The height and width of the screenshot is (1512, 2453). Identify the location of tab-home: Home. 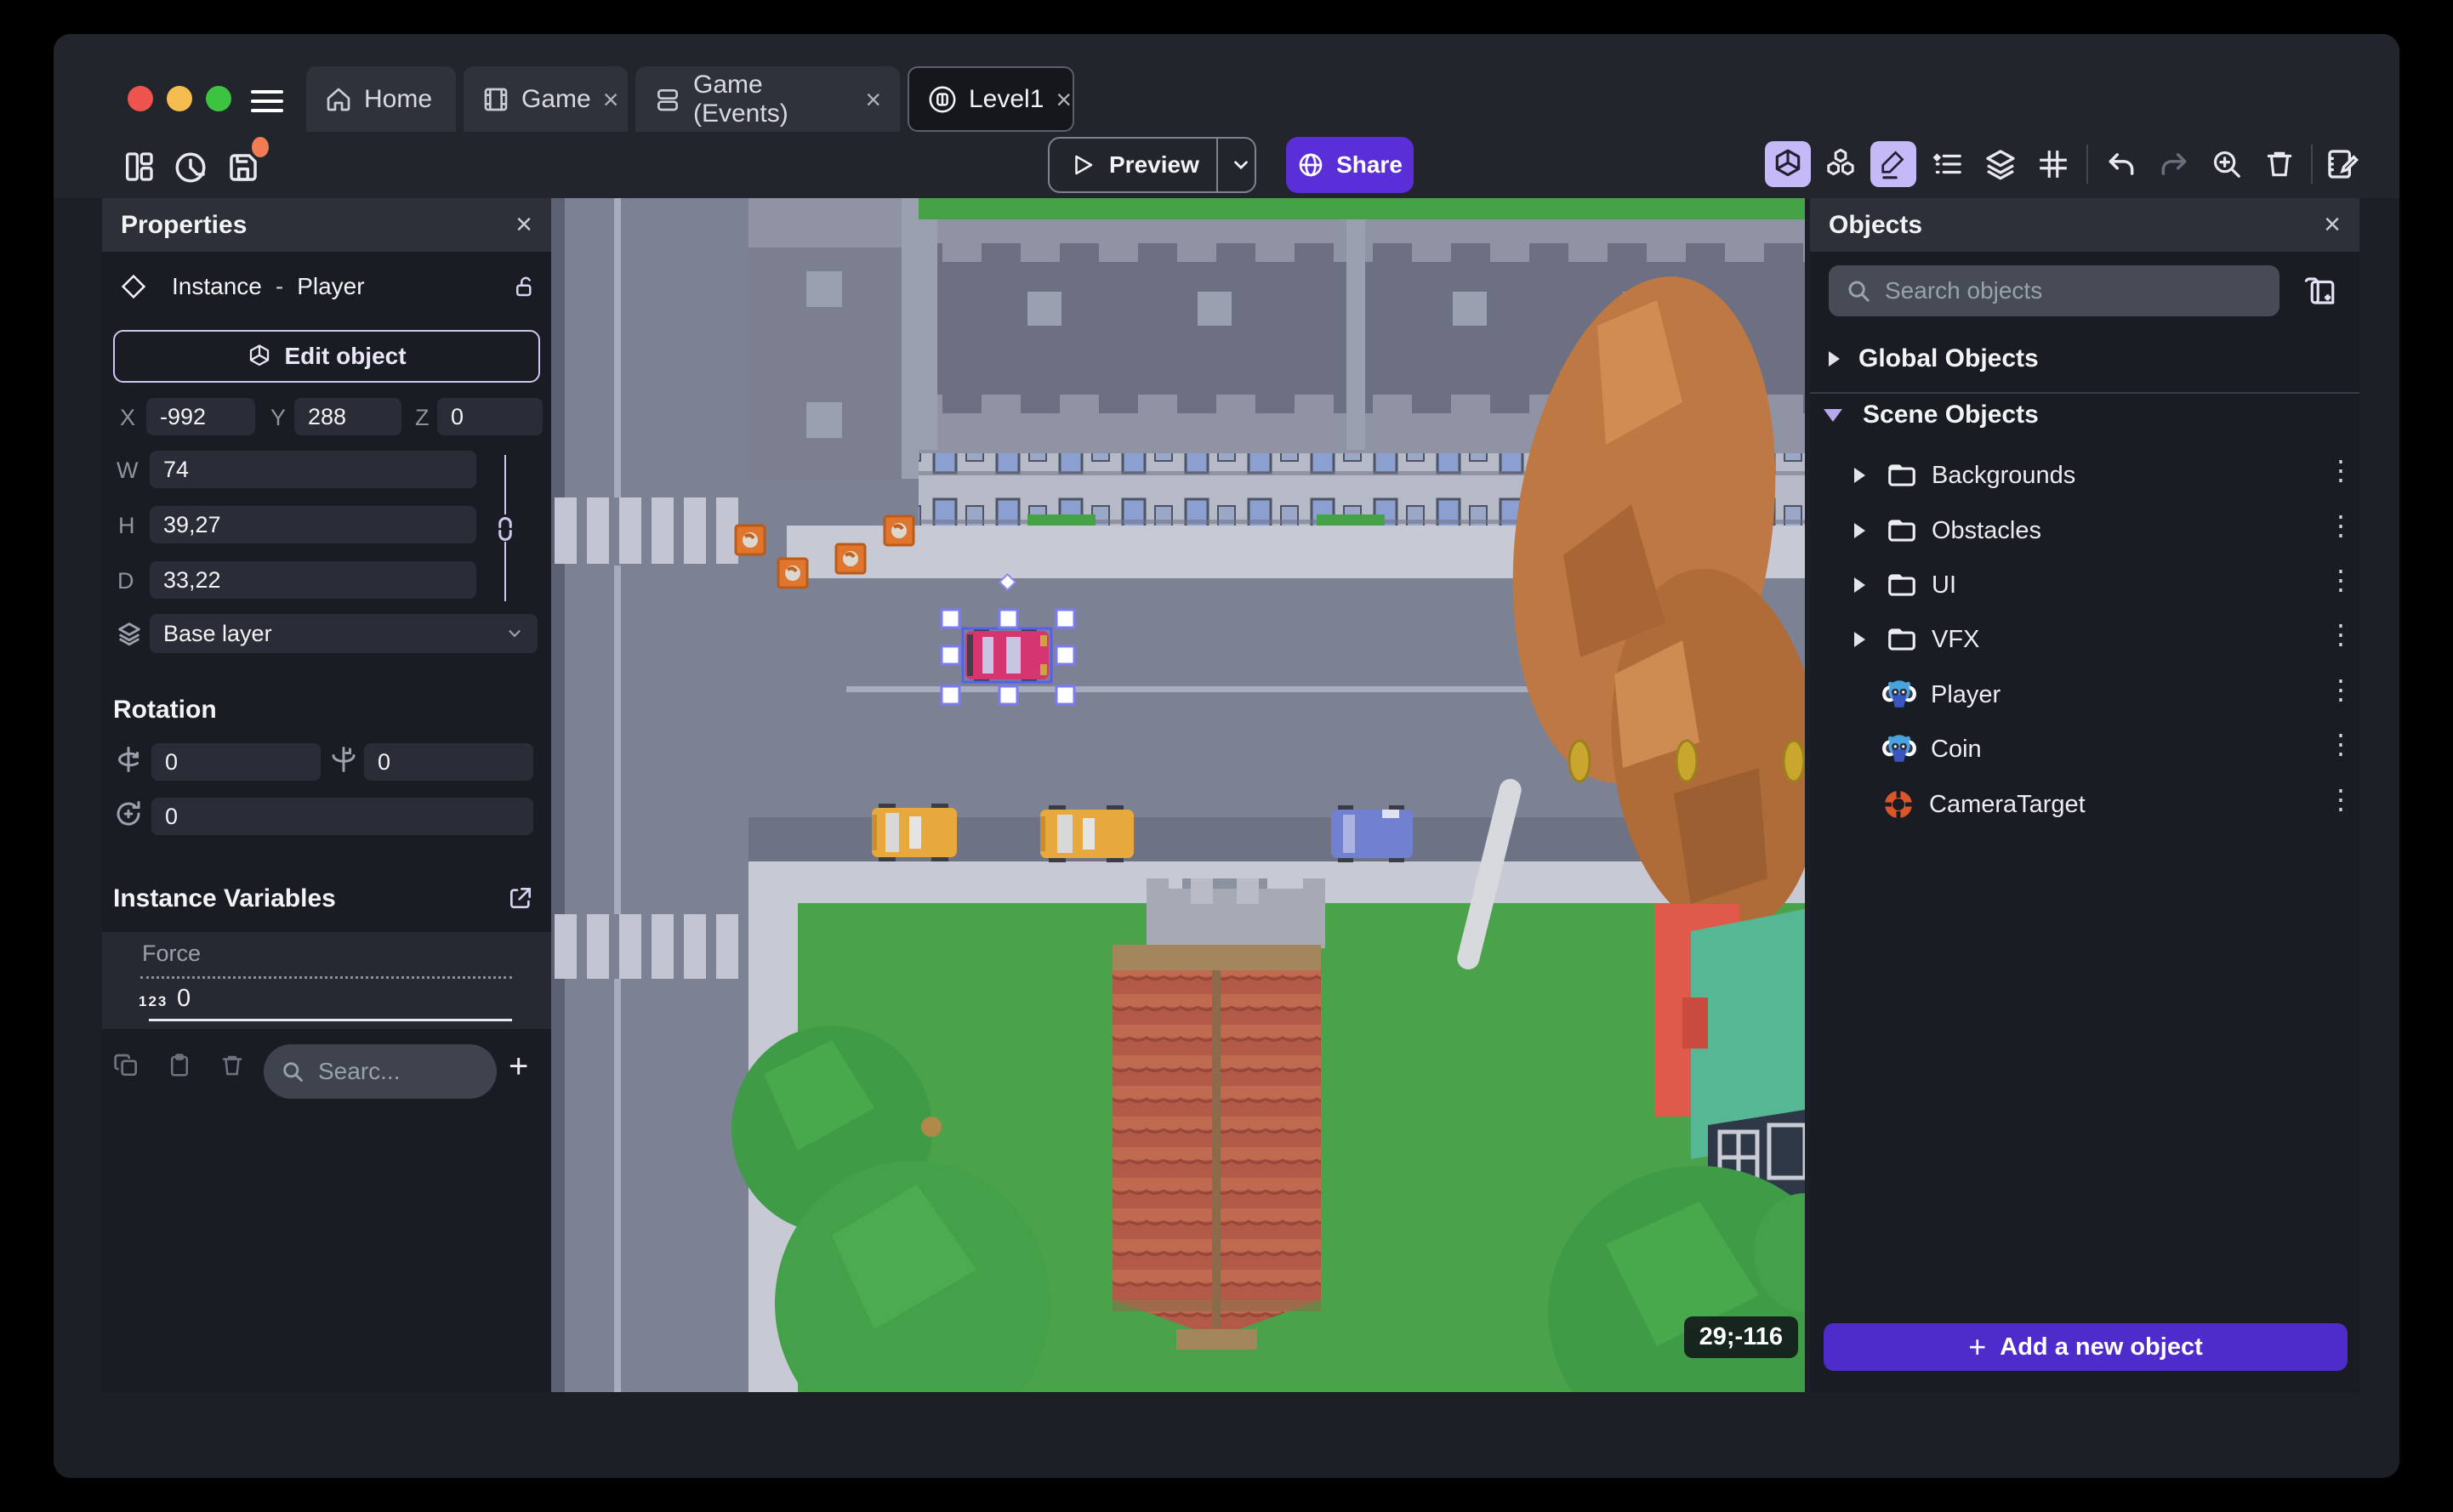
(381, 99).